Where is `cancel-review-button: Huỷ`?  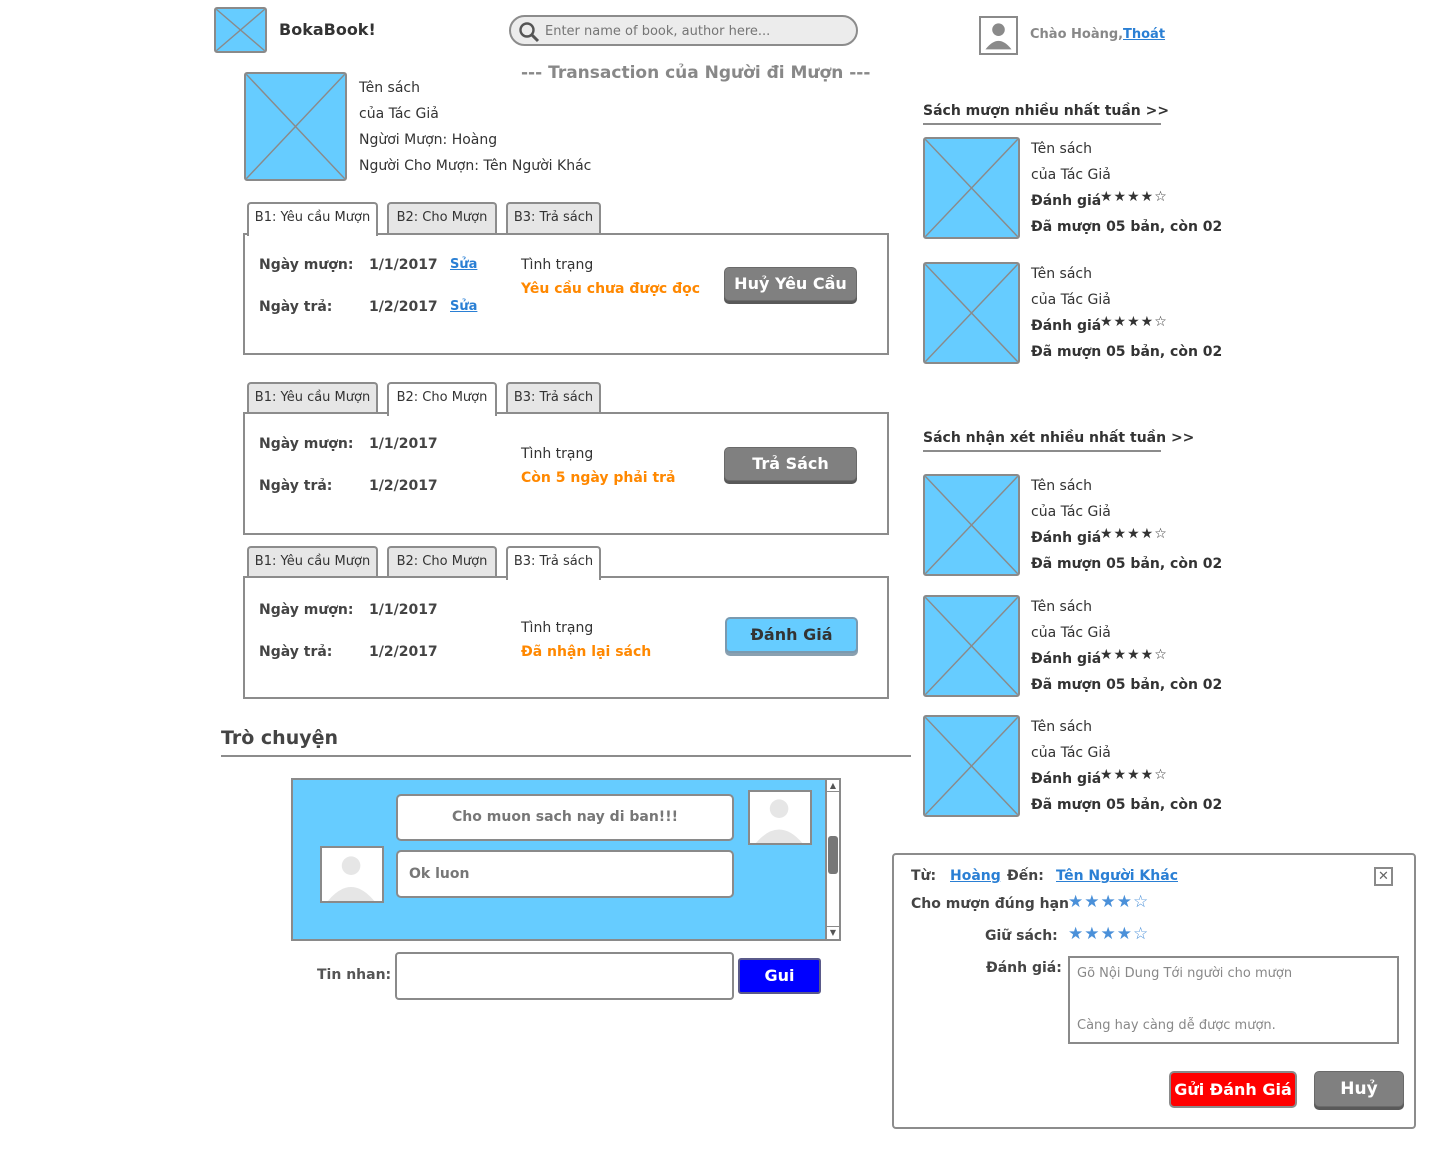
cancel-review-button: Huỷ is located at coordinates (1359, 1089).